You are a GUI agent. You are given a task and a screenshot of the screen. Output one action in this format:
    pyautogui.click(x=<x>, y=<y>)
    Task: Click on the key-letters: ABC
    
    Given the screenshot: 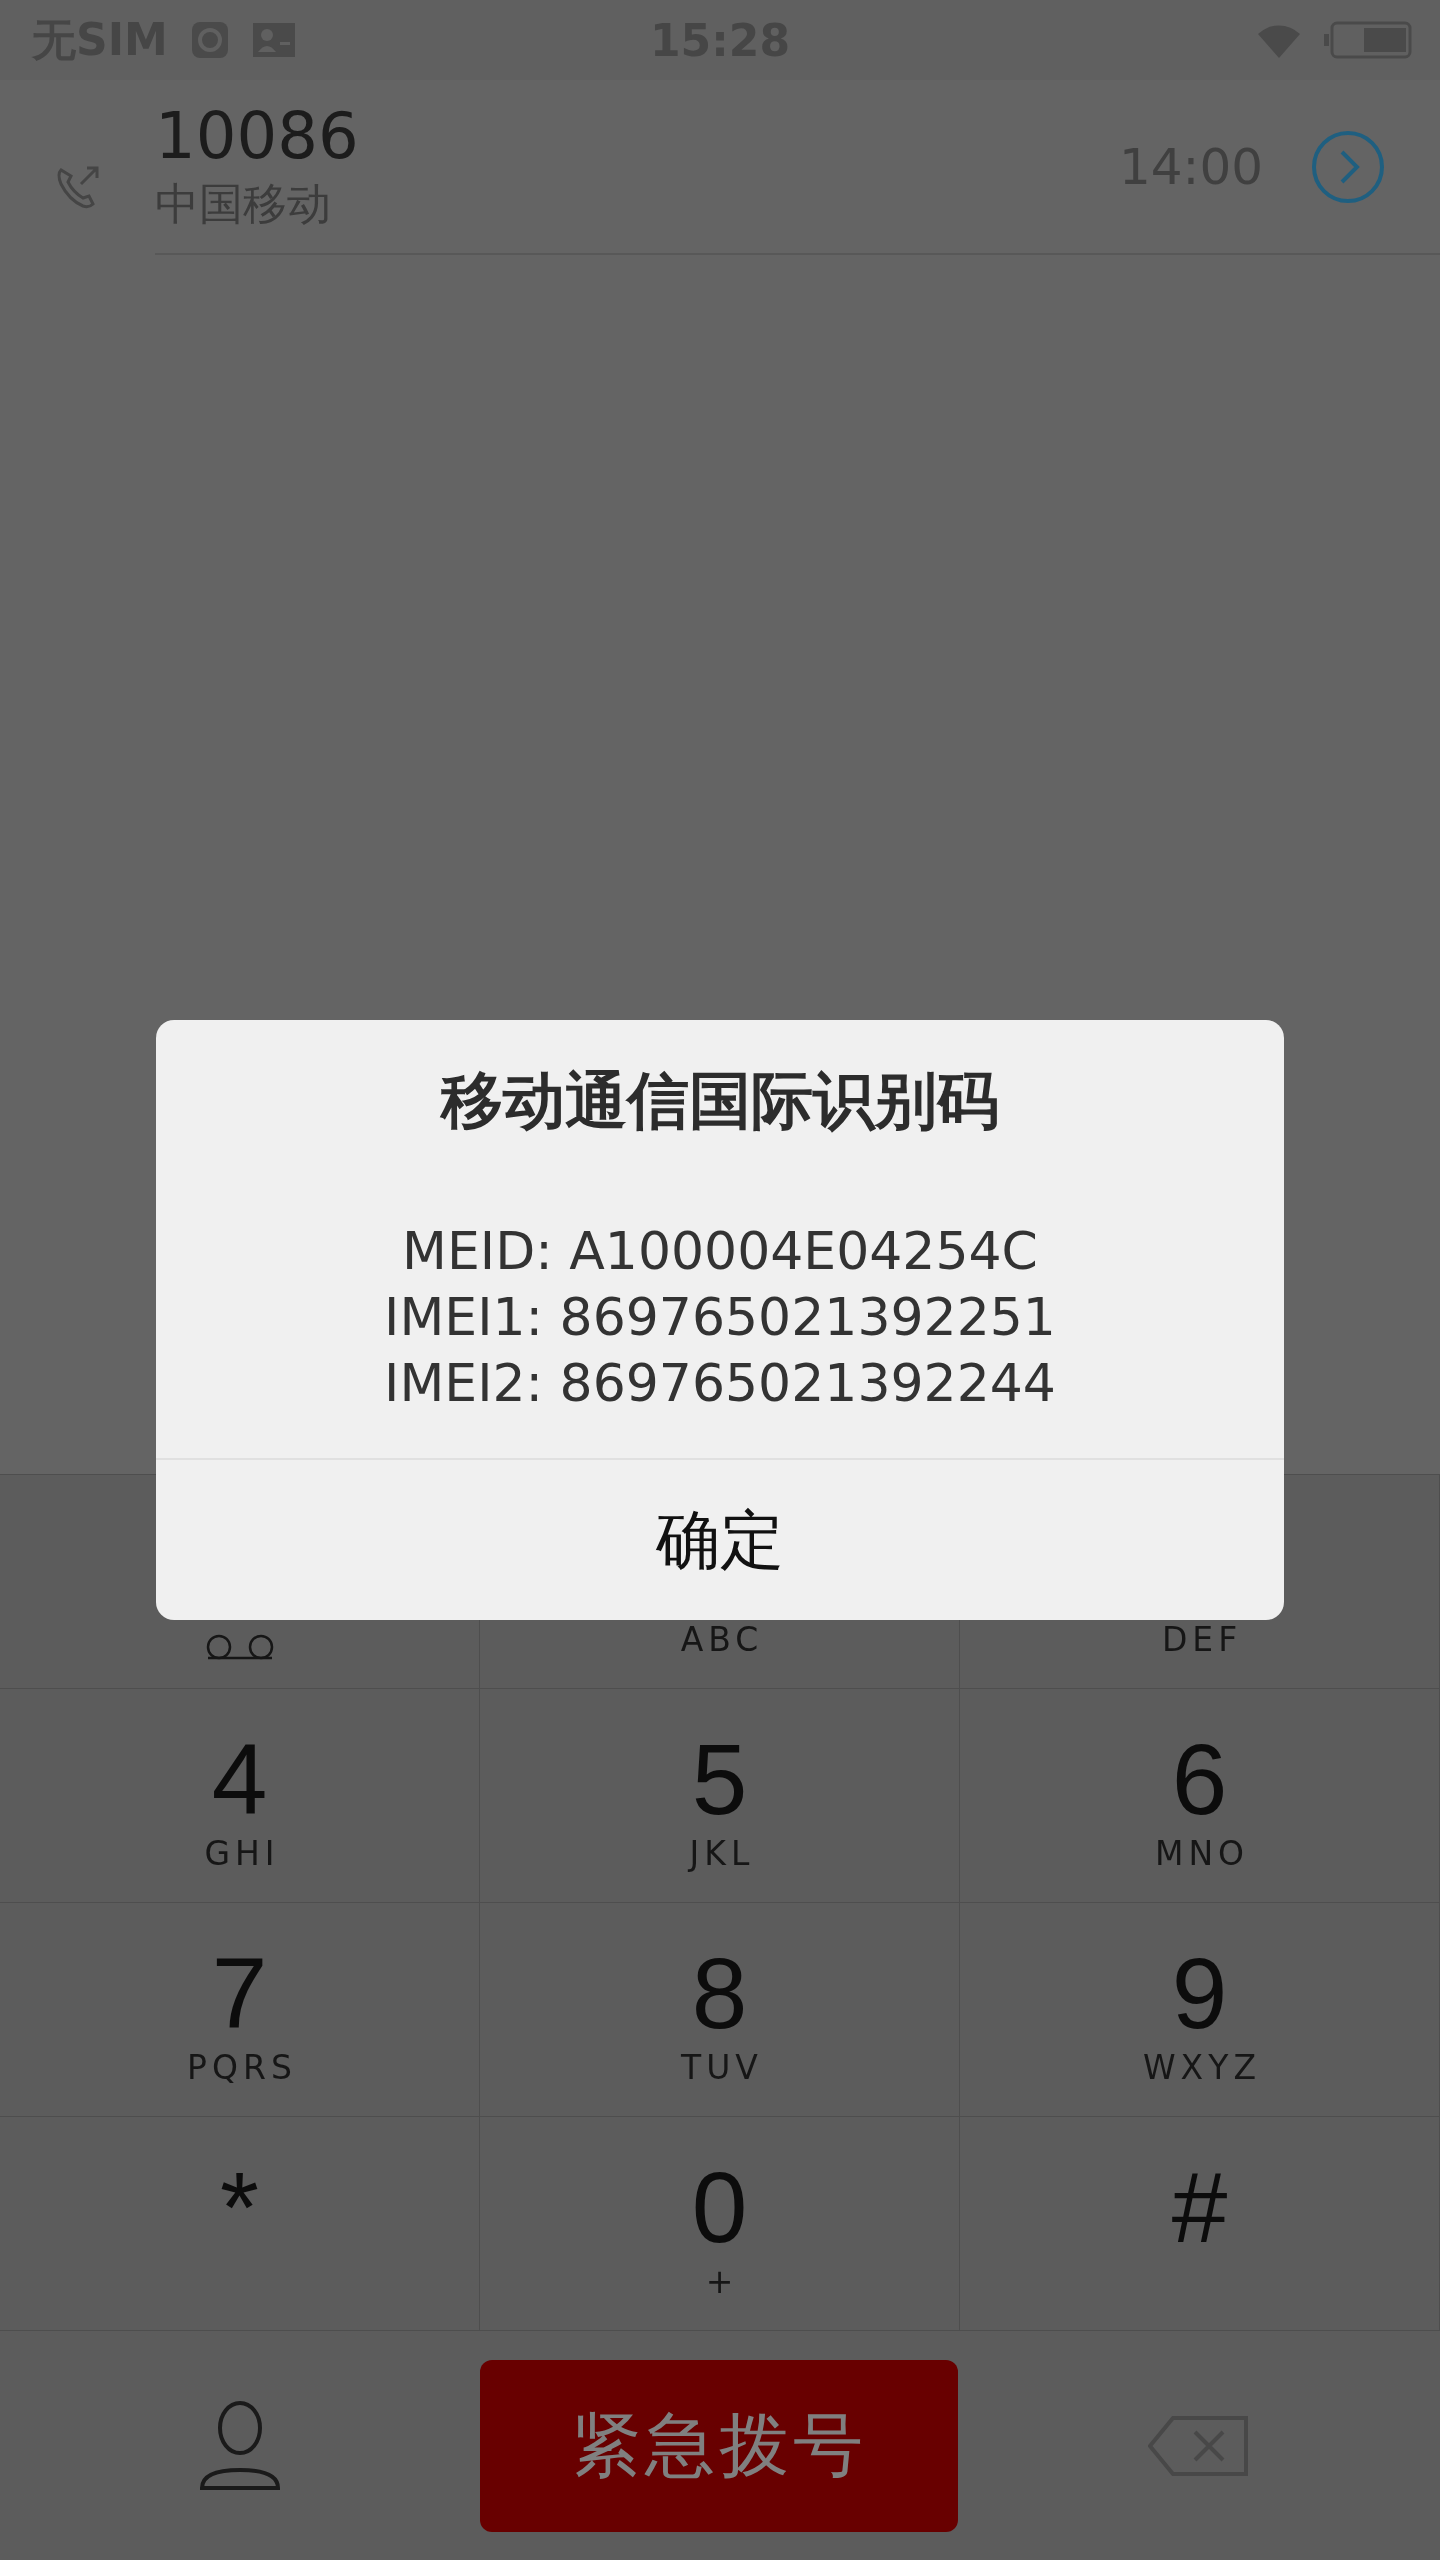 What is the action you would take?
    pyautogui.click(x=722, y=1640)
    